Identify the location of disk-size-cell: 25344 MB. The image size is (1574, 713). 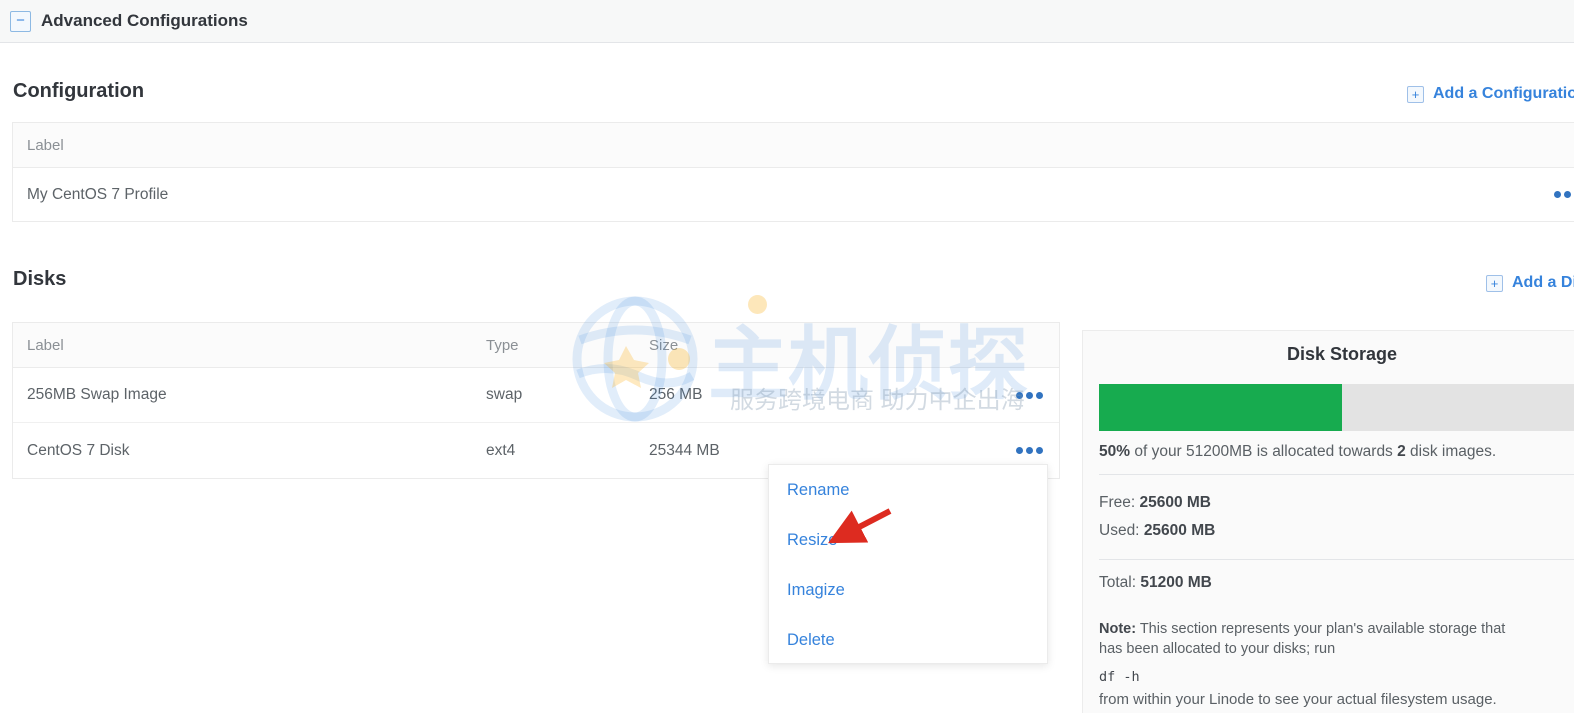
(684, 450).